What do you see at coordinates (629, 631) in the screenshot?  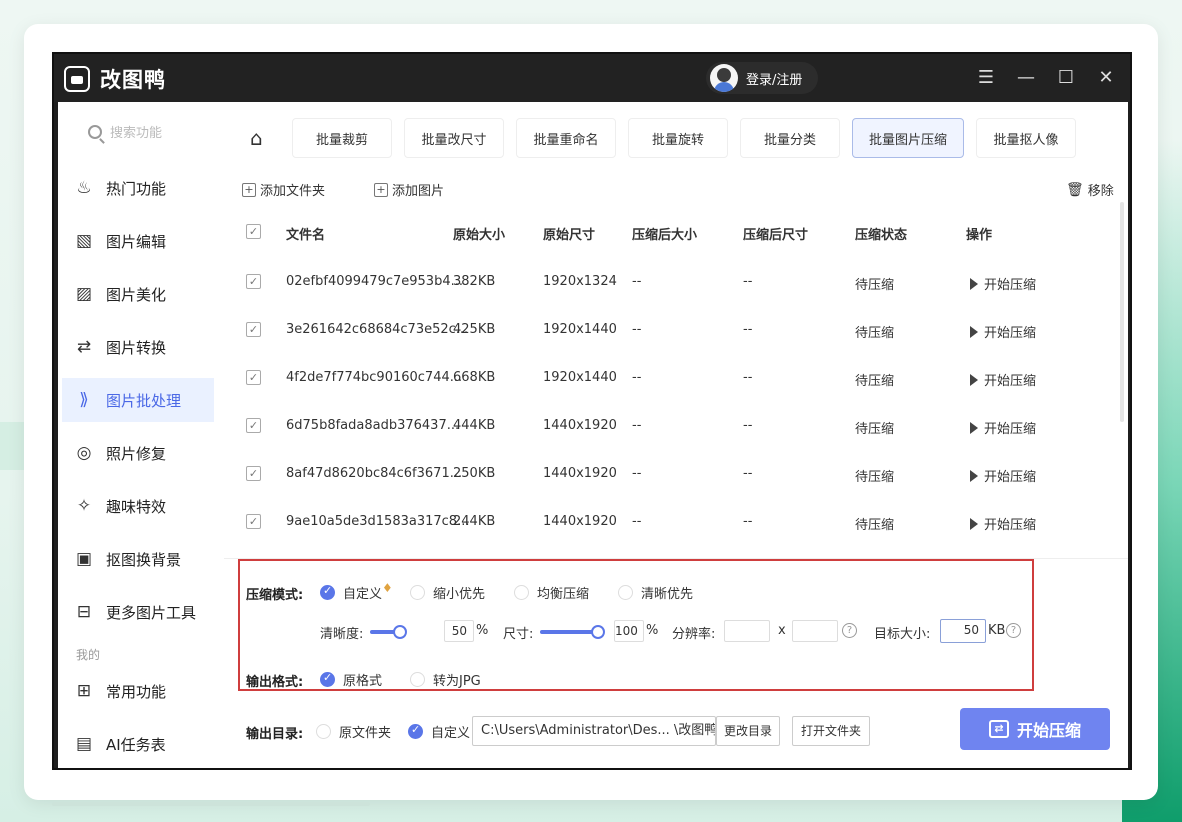 I see `size-input: 100` at bounding box center [629, 631].